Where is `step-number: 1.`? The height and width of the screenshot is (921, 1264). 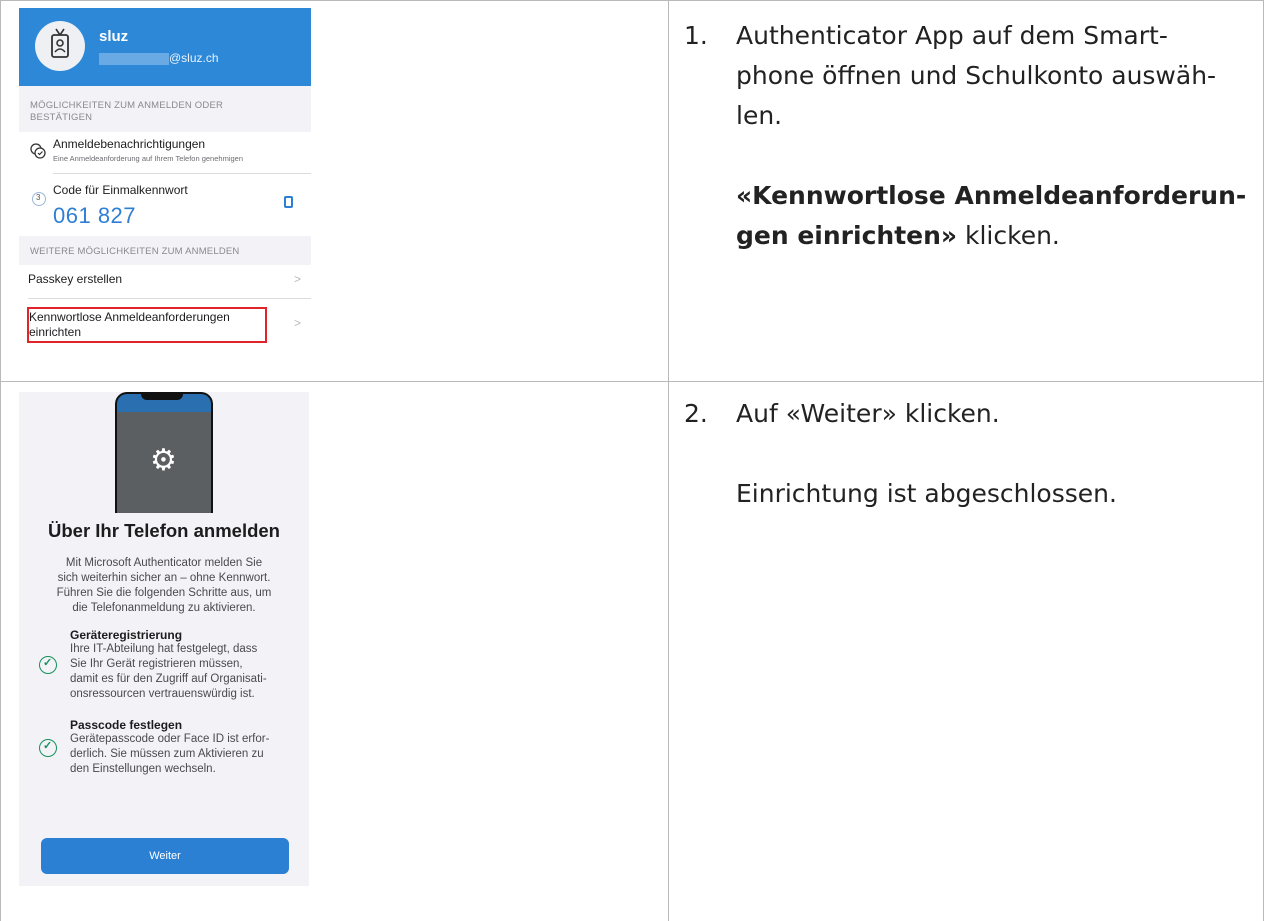 step-number: 1. is located at coordinates (696, 35).